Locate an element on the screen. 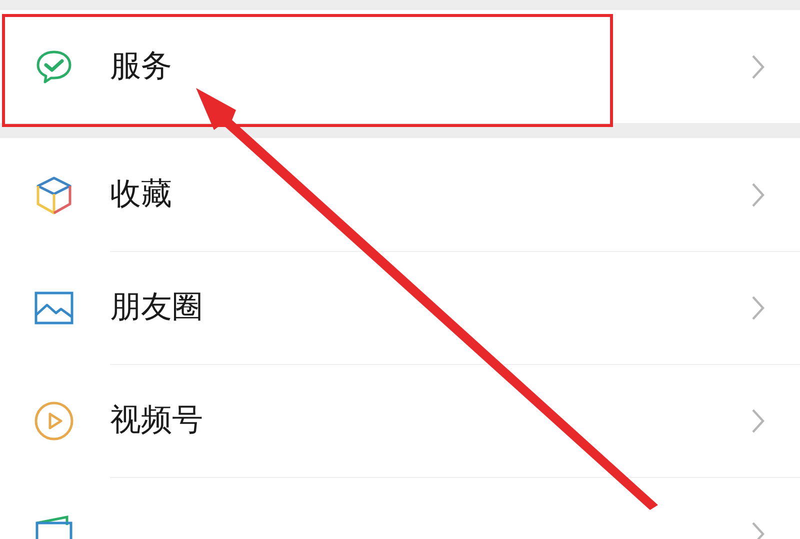  menu-label: 服务 is located at coordinates (141, 67).